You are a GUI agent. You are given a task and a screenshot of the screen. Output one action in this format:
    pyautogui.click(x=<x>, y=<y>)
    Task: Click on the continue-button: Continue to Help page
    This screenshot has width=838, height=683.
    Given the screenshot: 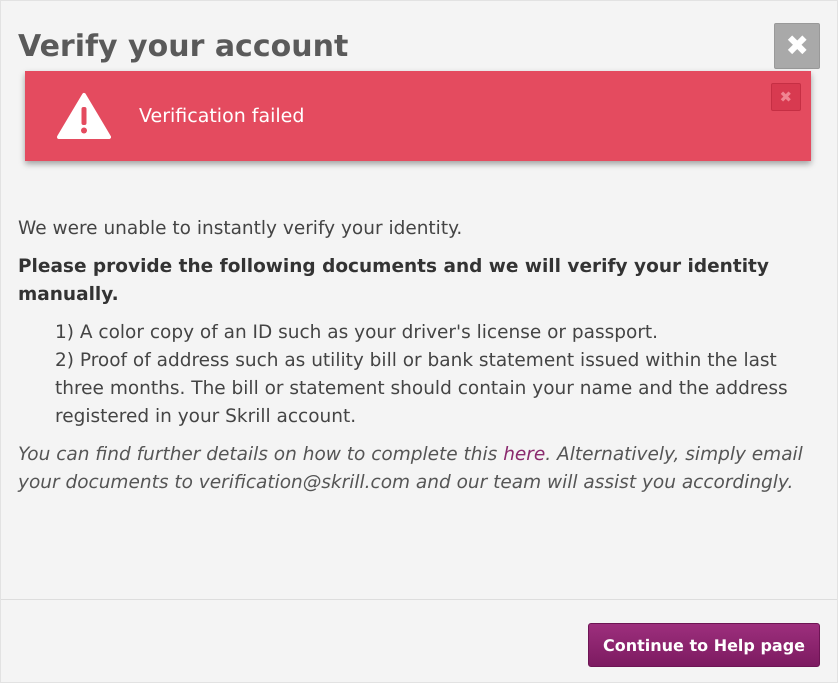 What is the action you would take?
    pyautogui.click(x=704, y=645)
    